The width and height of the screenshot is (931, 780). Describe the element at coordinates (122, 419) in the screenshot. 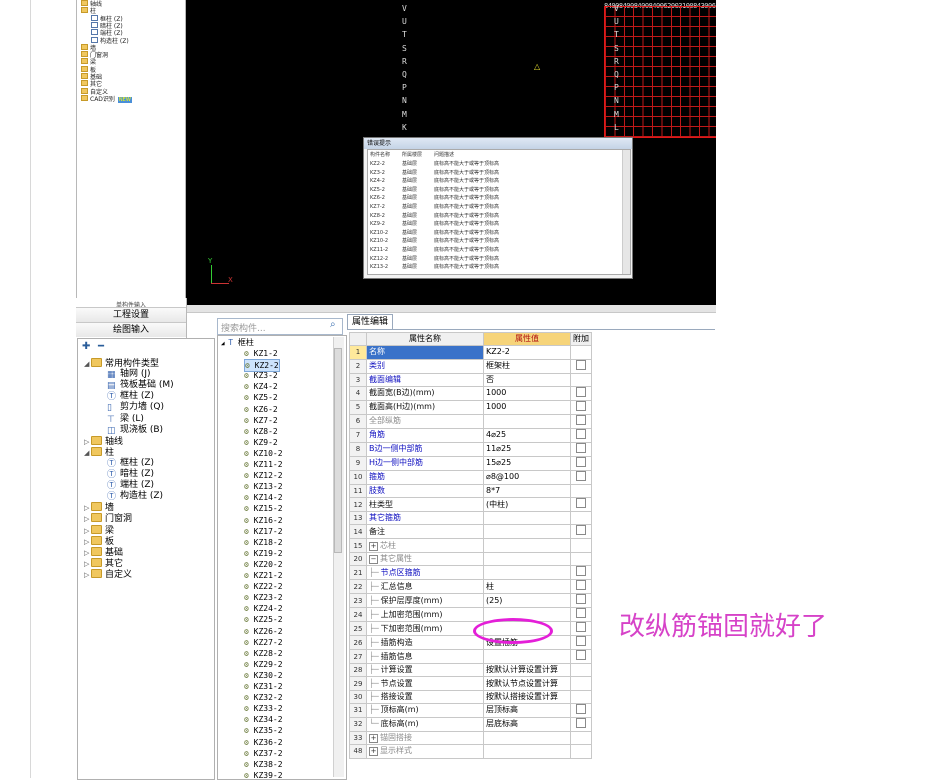

I see `nav-tree-item: ⊤ 梁 (L)` at that location.